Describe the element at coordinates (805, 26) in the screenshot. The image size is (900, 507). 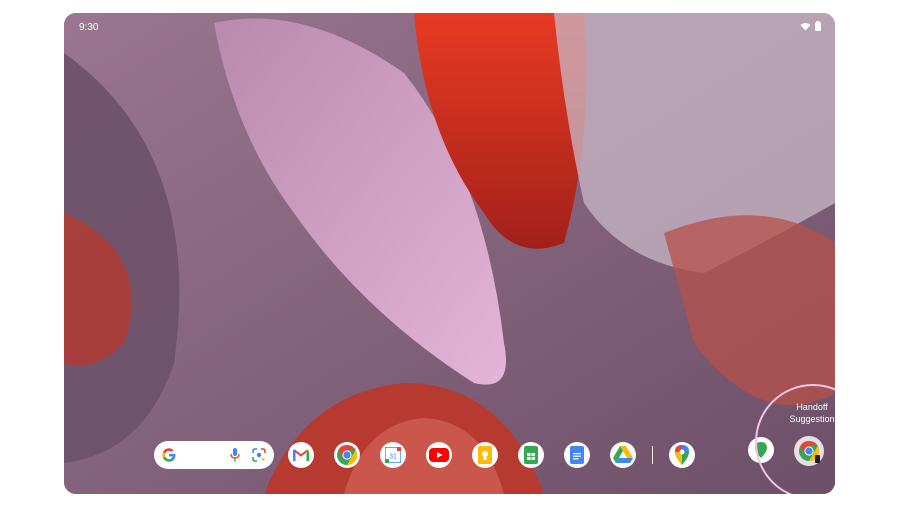
I see `wifi-icon` at that location.